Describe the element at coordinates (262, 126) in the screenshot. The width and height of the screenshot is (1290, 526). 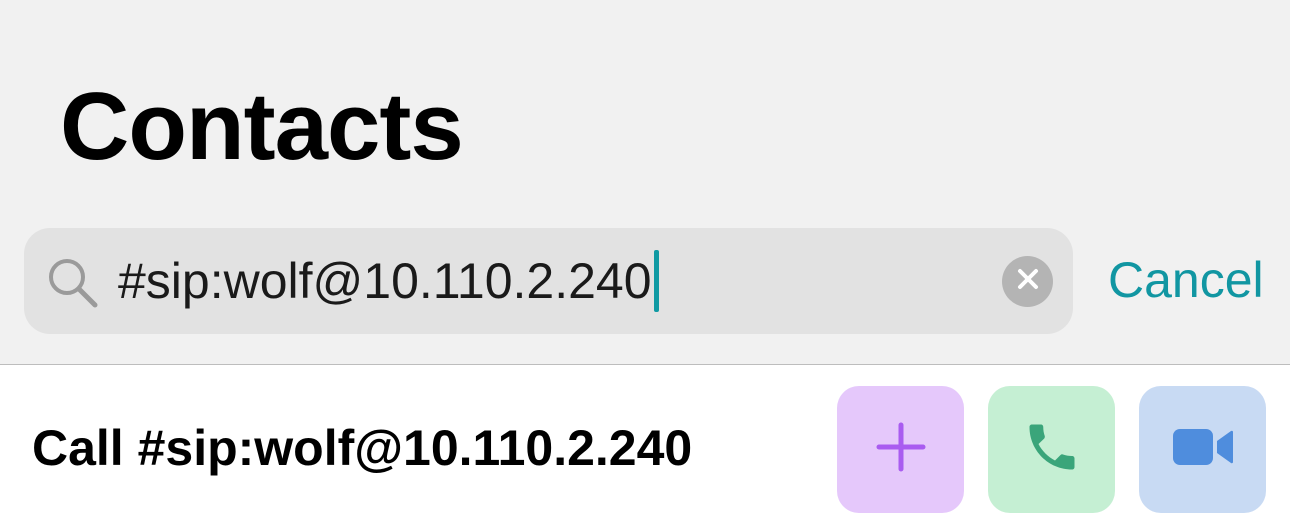
I see `page-title: Contacts` at that location.